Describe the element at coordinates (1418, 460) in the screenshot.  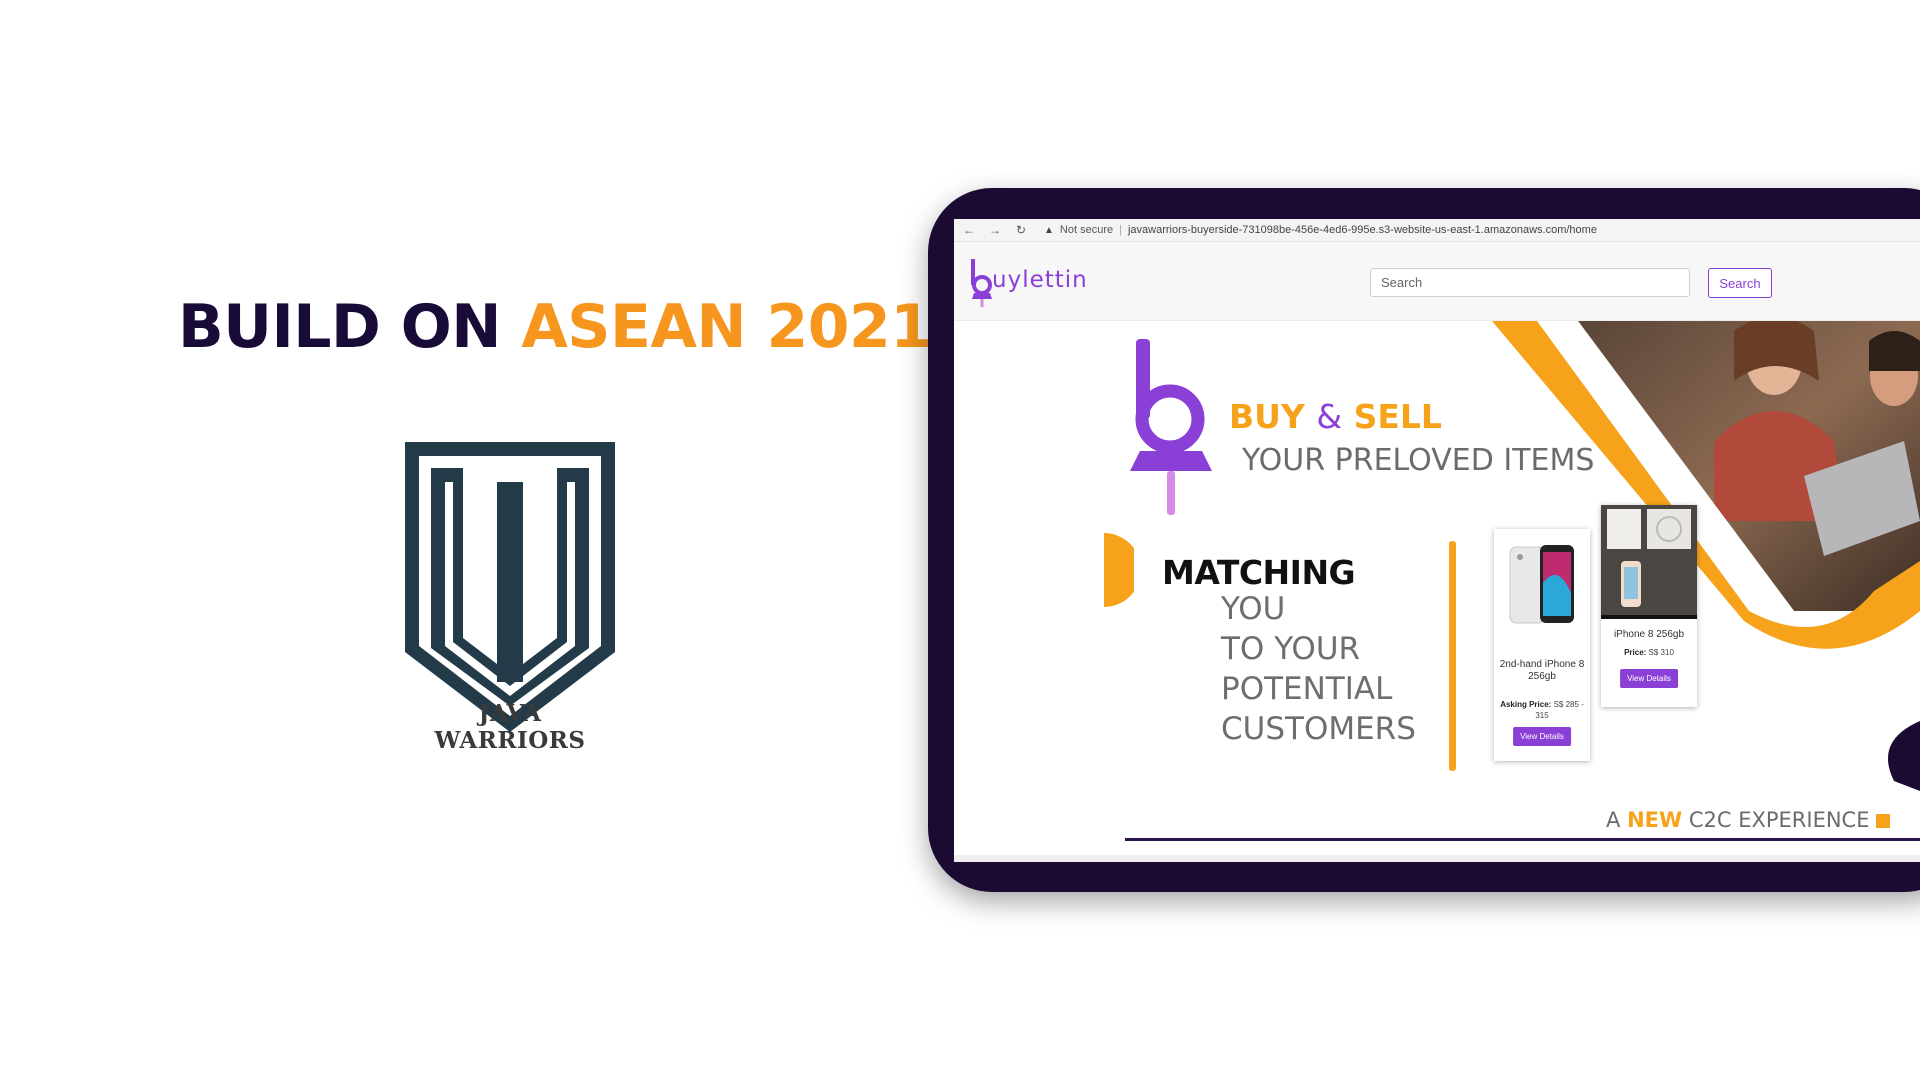
I see `preloved-text: YOUR PRELOVED ITEMS` at that location.